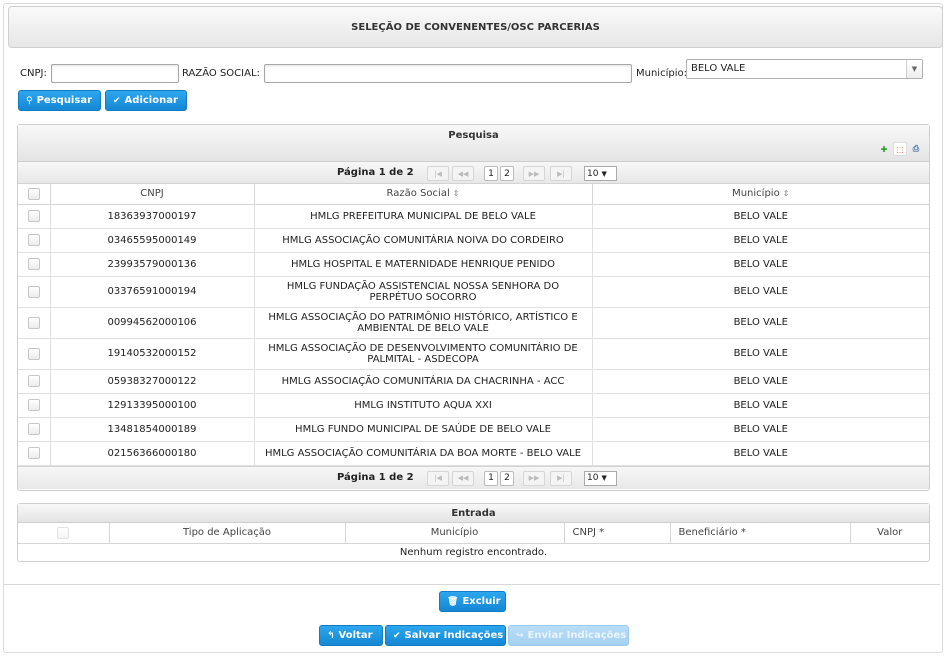 This screenshot has height=658, width=949. What do you see at coordinates (151, 100) in the screenshot?
I see `add-button-label: Adicionar` at bounding box center [151, 100].